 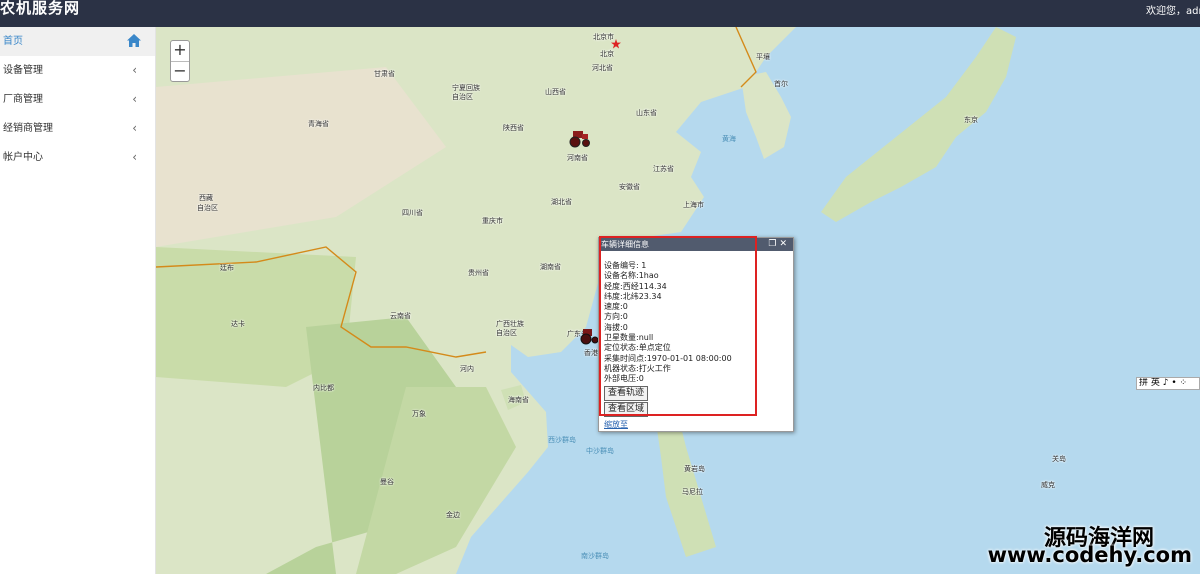 I want to click on sidebar-item-device: 设备管理 ‹, so click(x=77, y=70).